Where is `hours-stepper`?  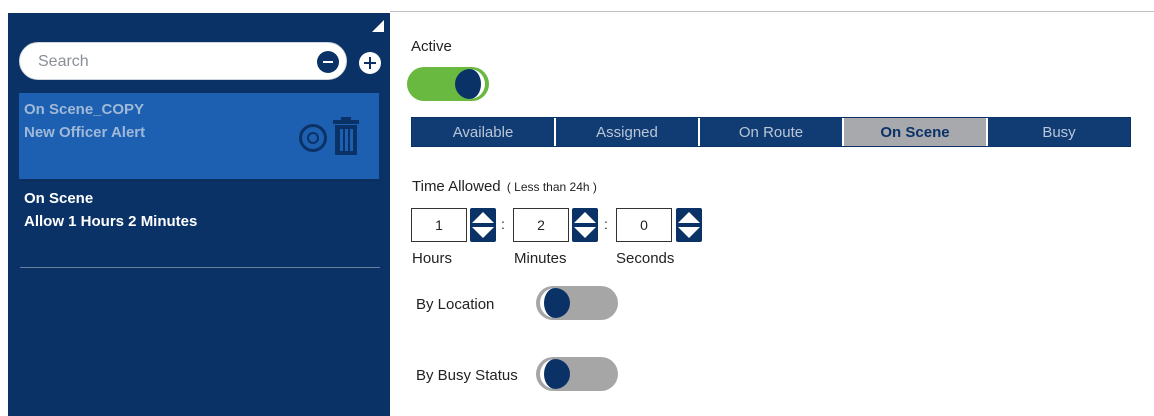 hours-stepper is located at coordinates (483, 225).